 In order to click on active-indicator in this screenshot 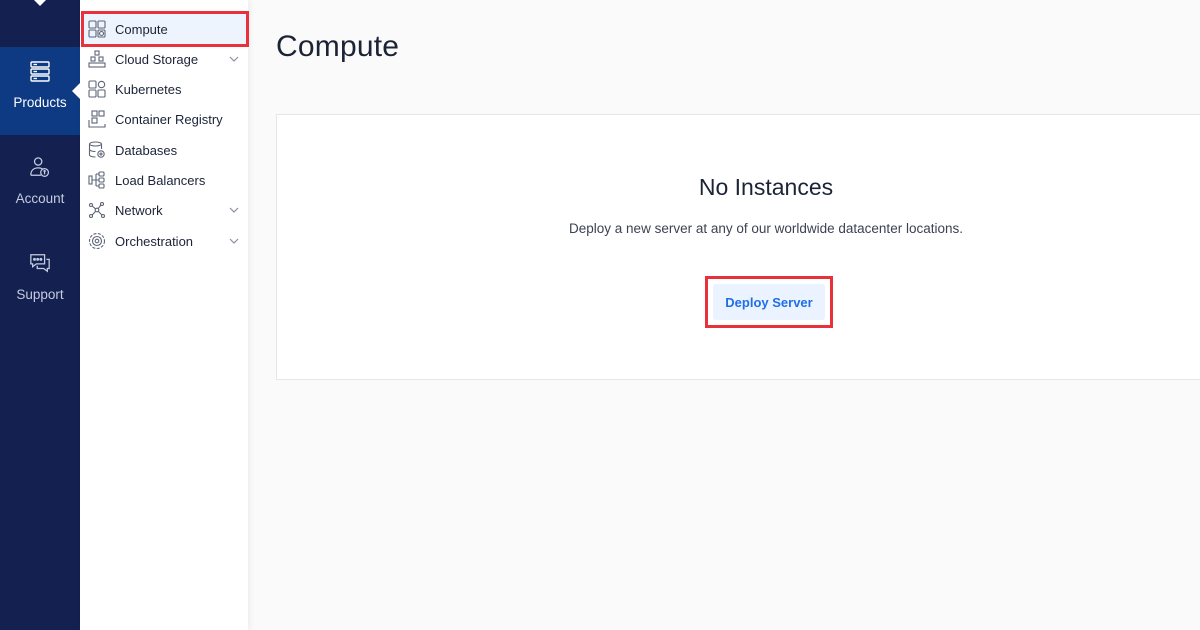, I will do `click(76, 91)`.